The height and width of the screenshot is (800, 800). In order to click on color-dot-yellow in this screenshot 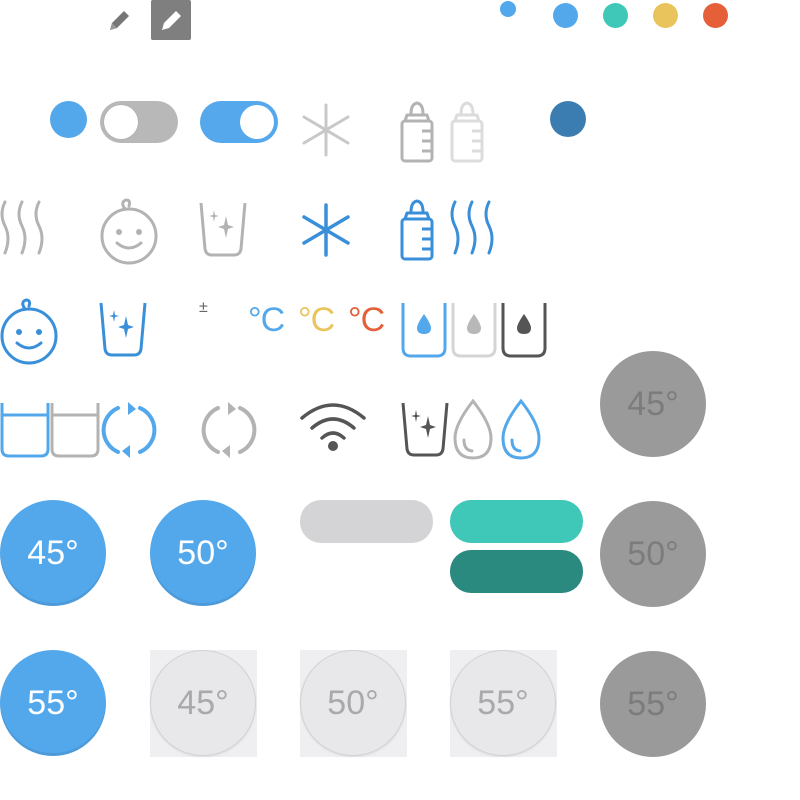, I will do `click(665, 15)`.